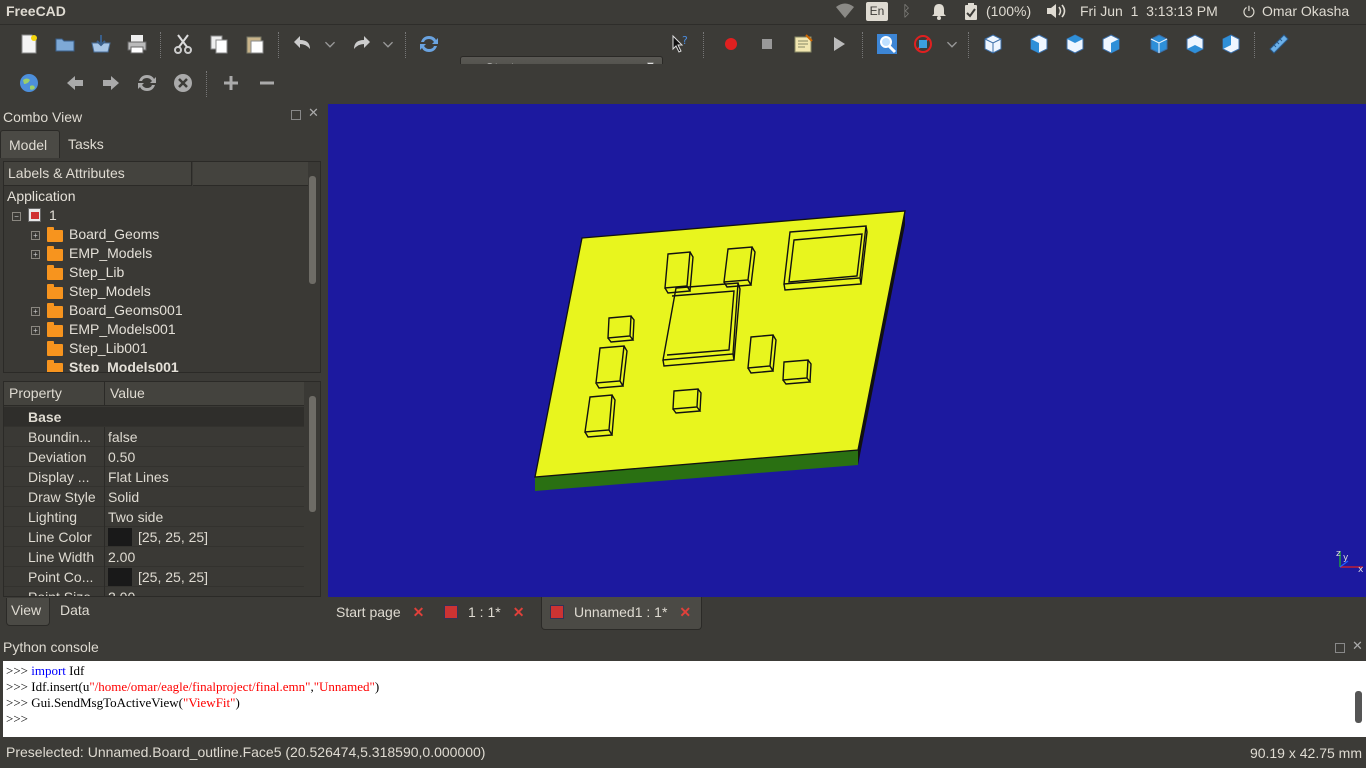 The height and width of the screenshot is (768, 1366). What do you see at coordinates (183, 44) in the screenshot?
I see `cut-icon` at bounding box center [183, 44].